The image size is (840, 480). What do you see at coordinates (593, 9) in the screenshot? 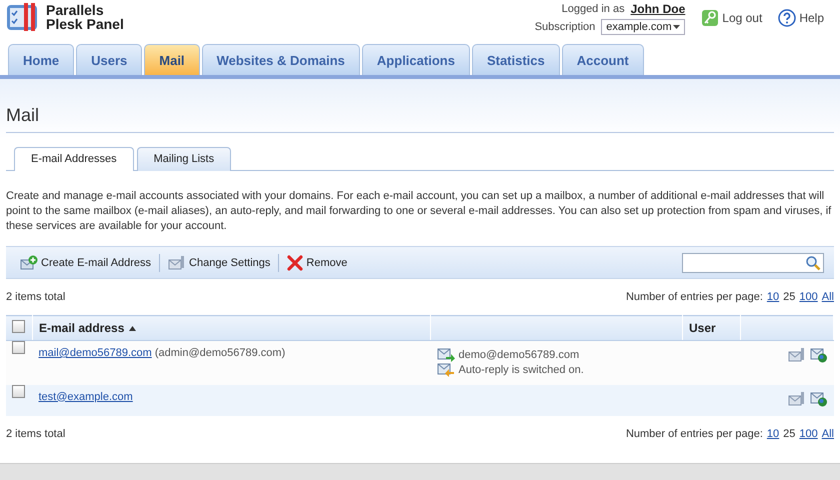
I see `logged-in-label: Logged in as` at bounding box center [593, 9].